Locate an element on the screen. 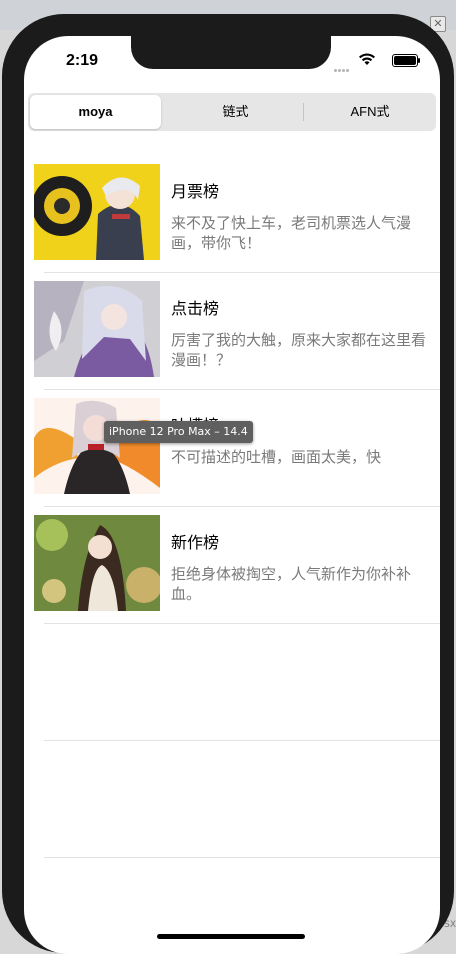  home-indicator is located at coordinates (231, 936).